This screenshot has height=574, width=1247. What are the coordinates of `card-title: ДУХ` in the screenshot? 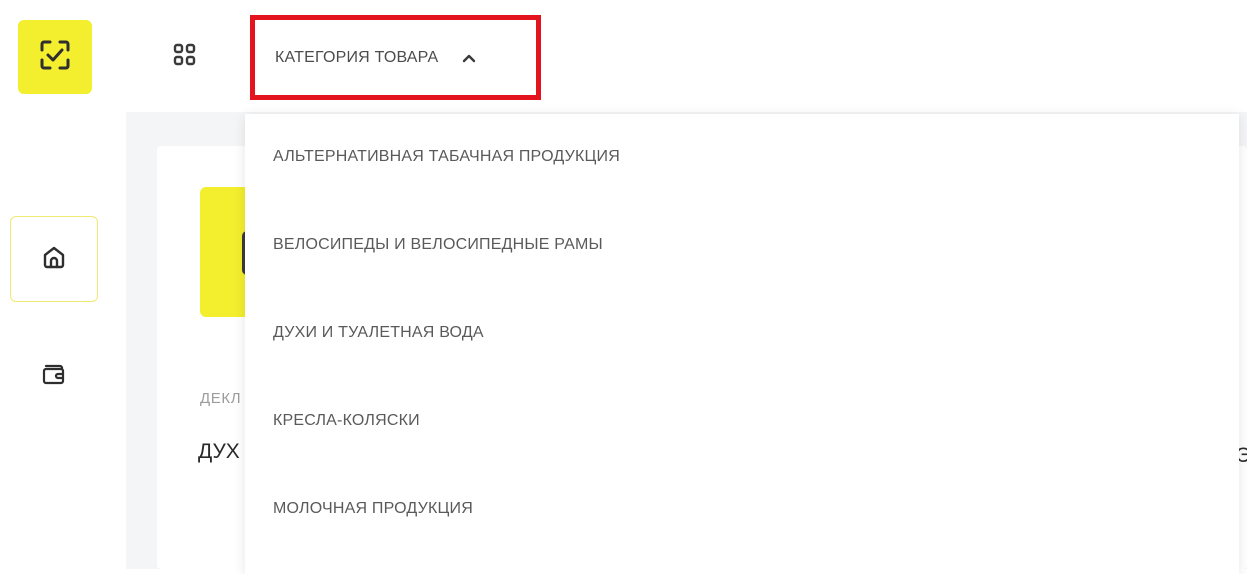 It's located at (219, 451).